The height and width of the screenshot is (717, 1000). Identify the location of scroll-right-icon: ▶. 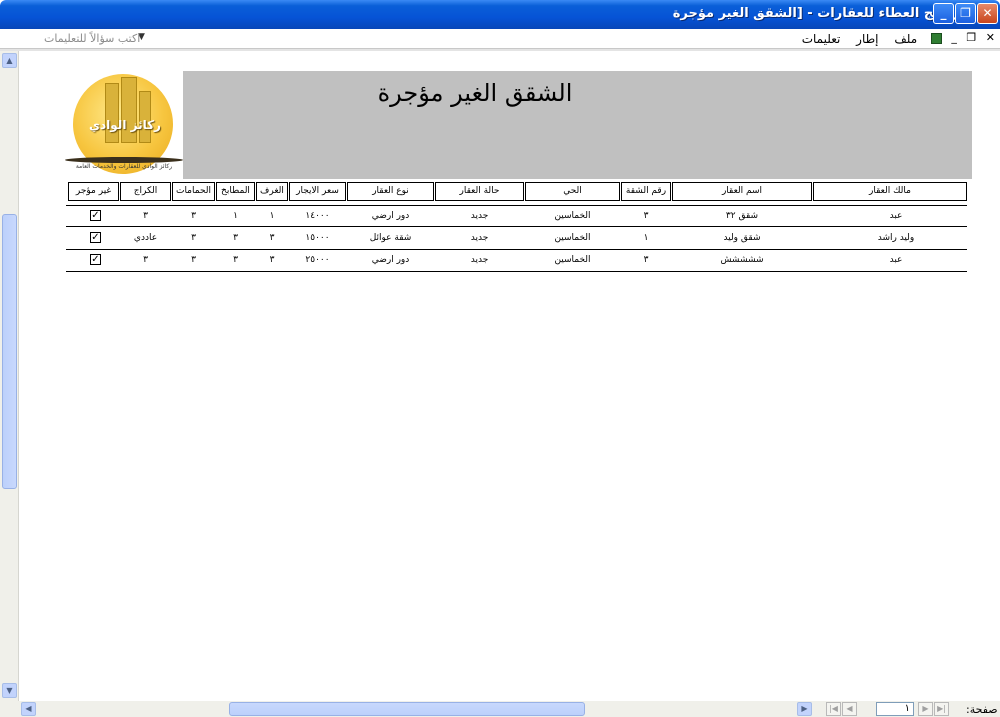
(804, 709).